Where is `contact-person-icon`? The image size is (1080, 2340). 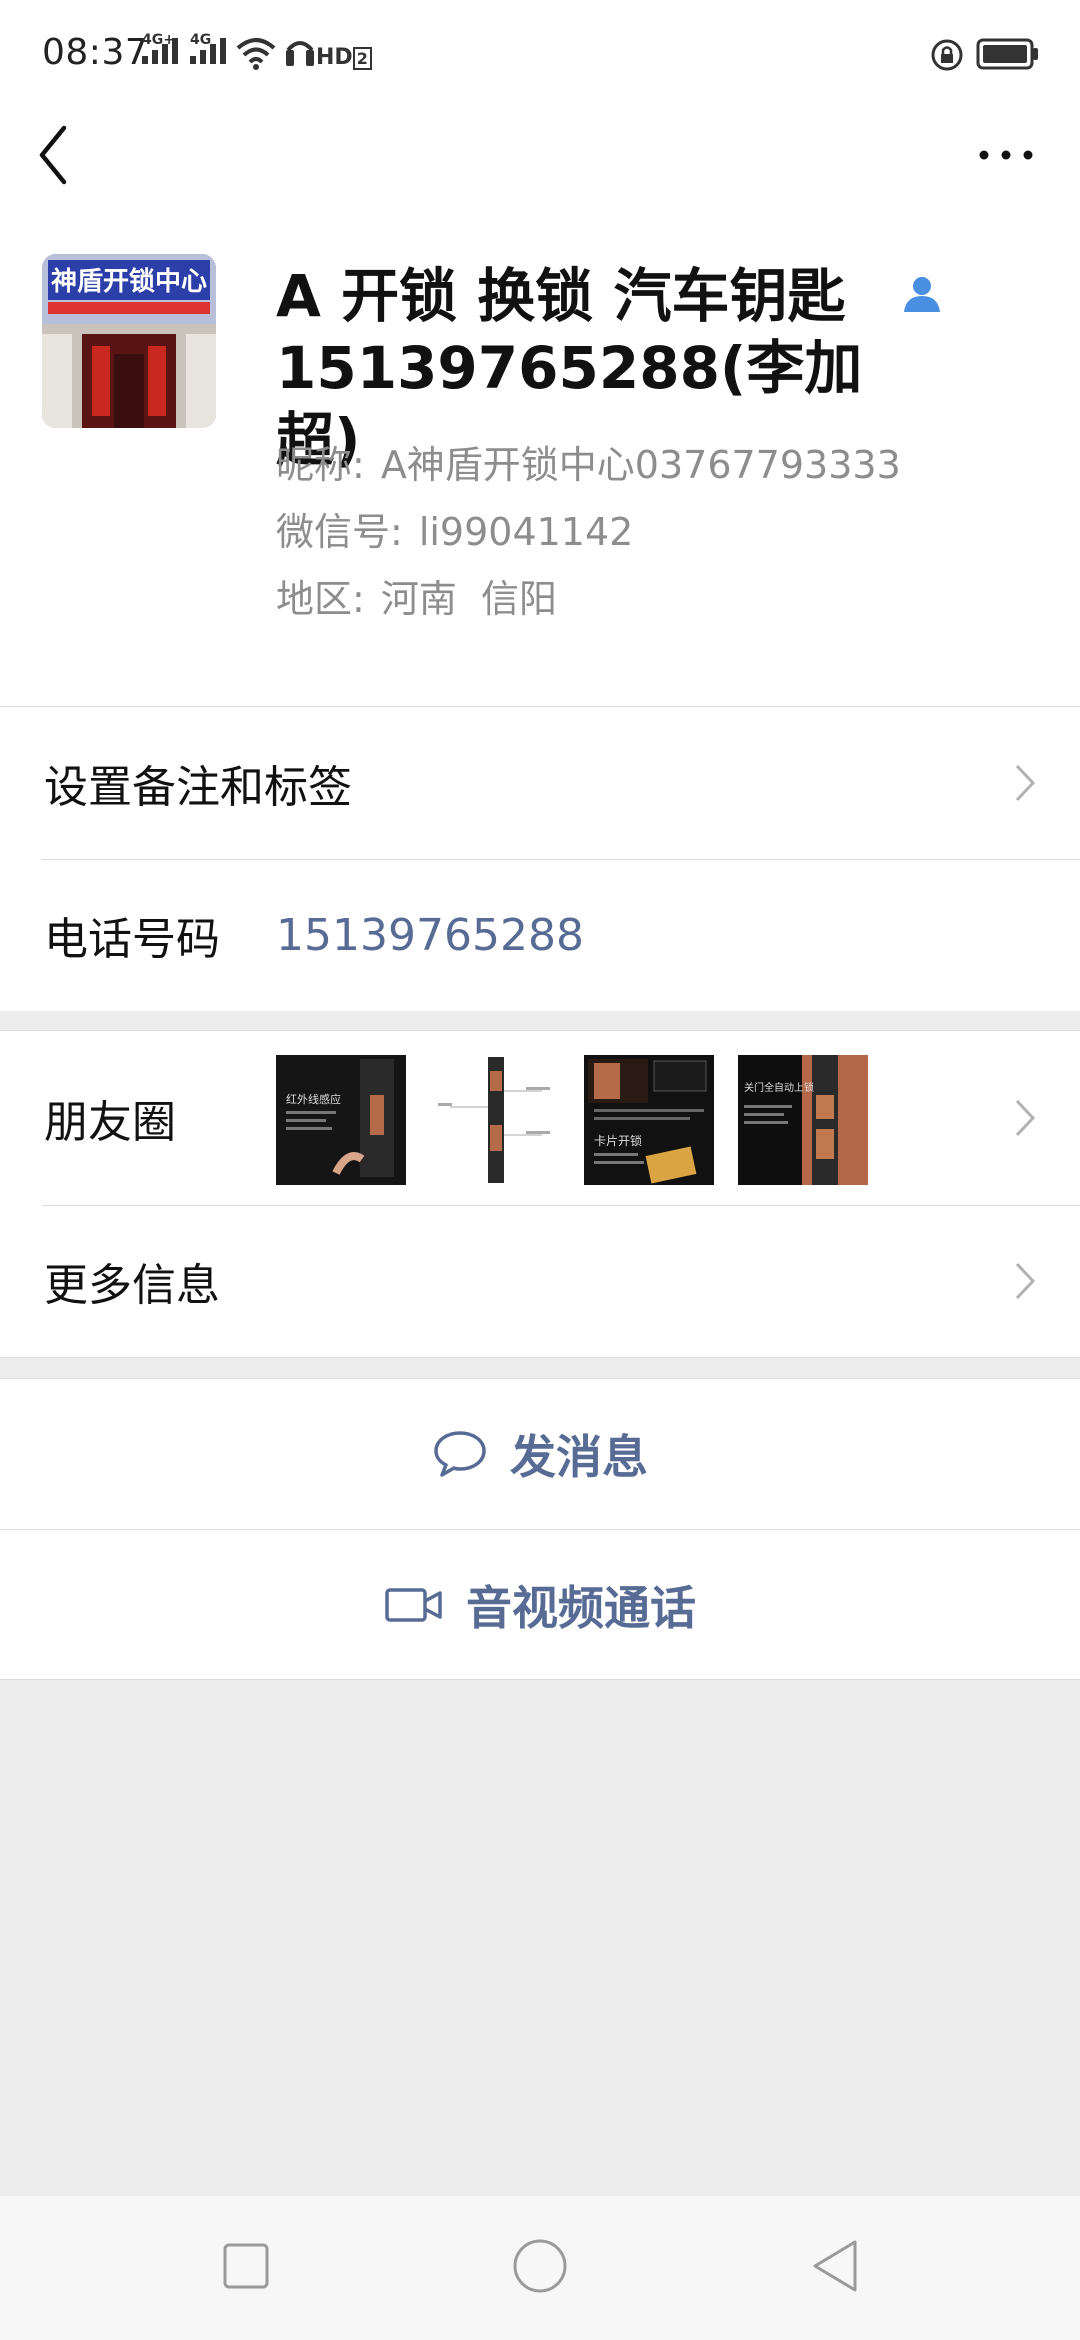
contact-person-icon is located at coordinates (922, 294).